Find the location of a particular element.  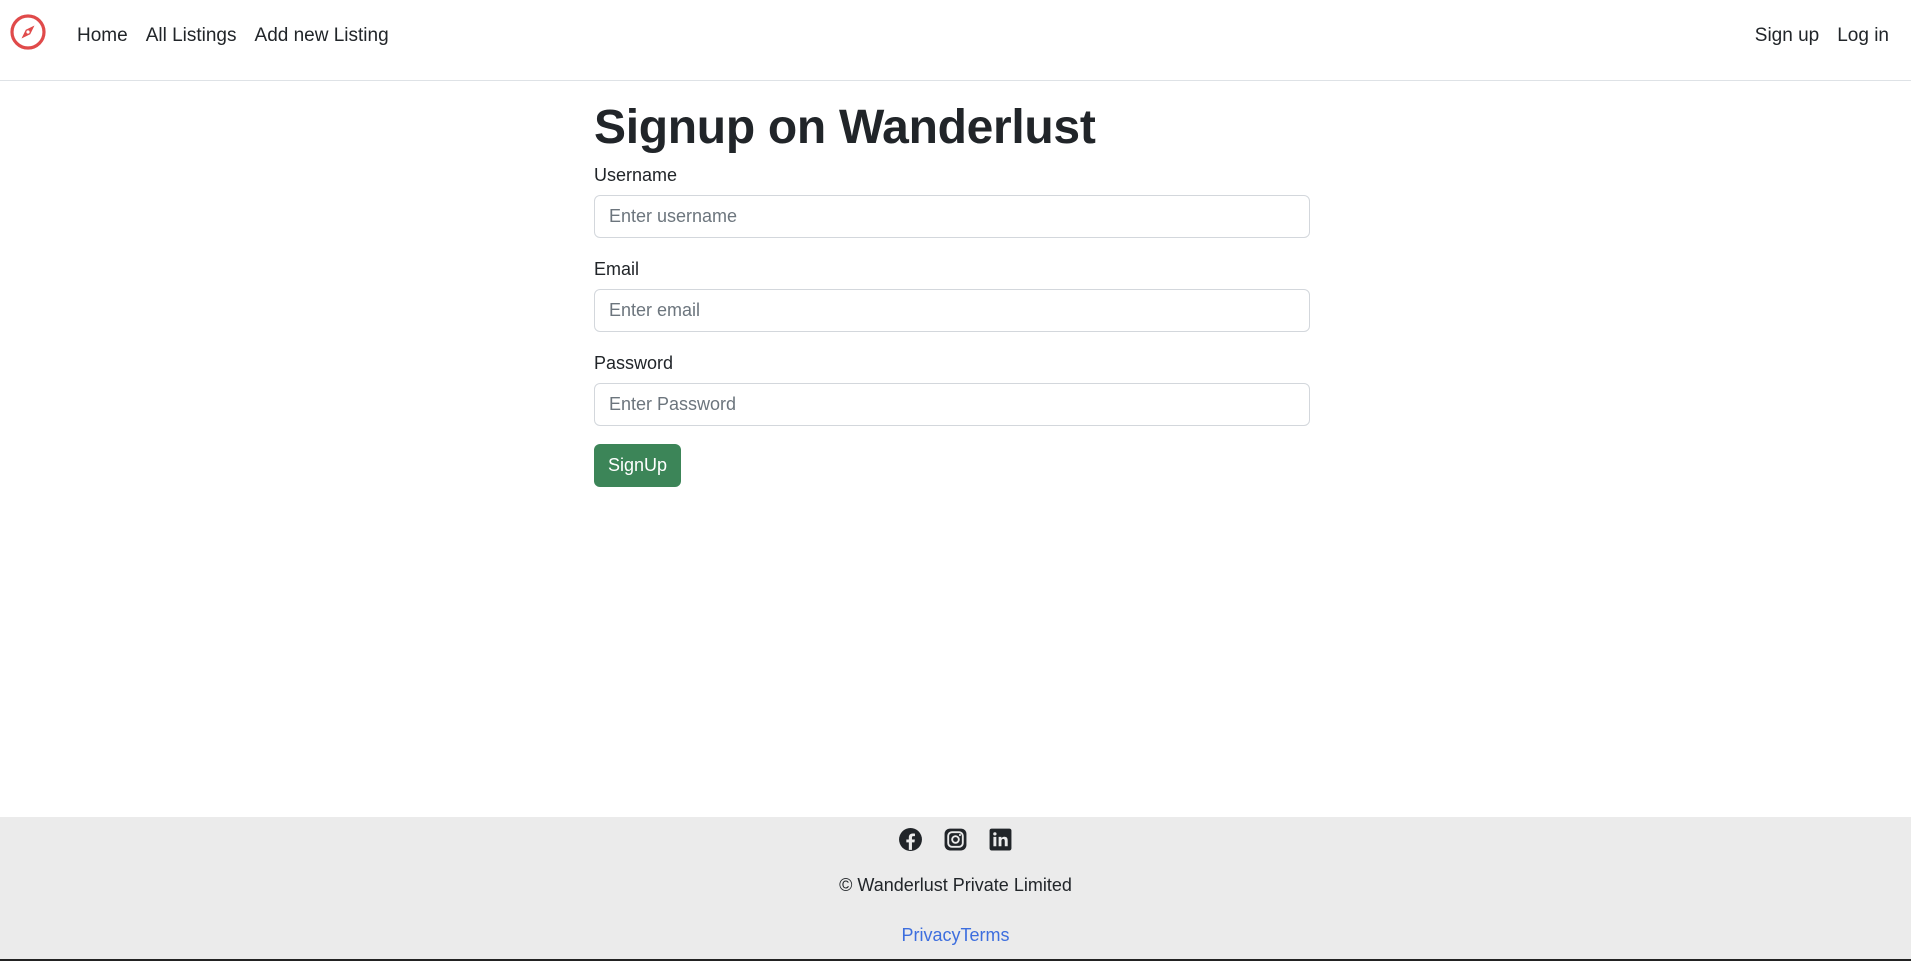

instagram-icon is located at coordinates (955, 839).